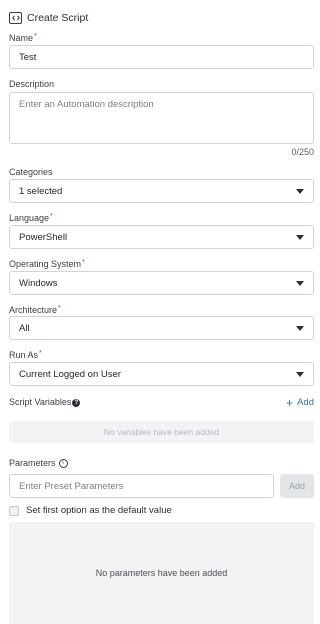 The width and height of the screenshot is (320, 624). I want to click on description-label: Description, so click(32, 84).